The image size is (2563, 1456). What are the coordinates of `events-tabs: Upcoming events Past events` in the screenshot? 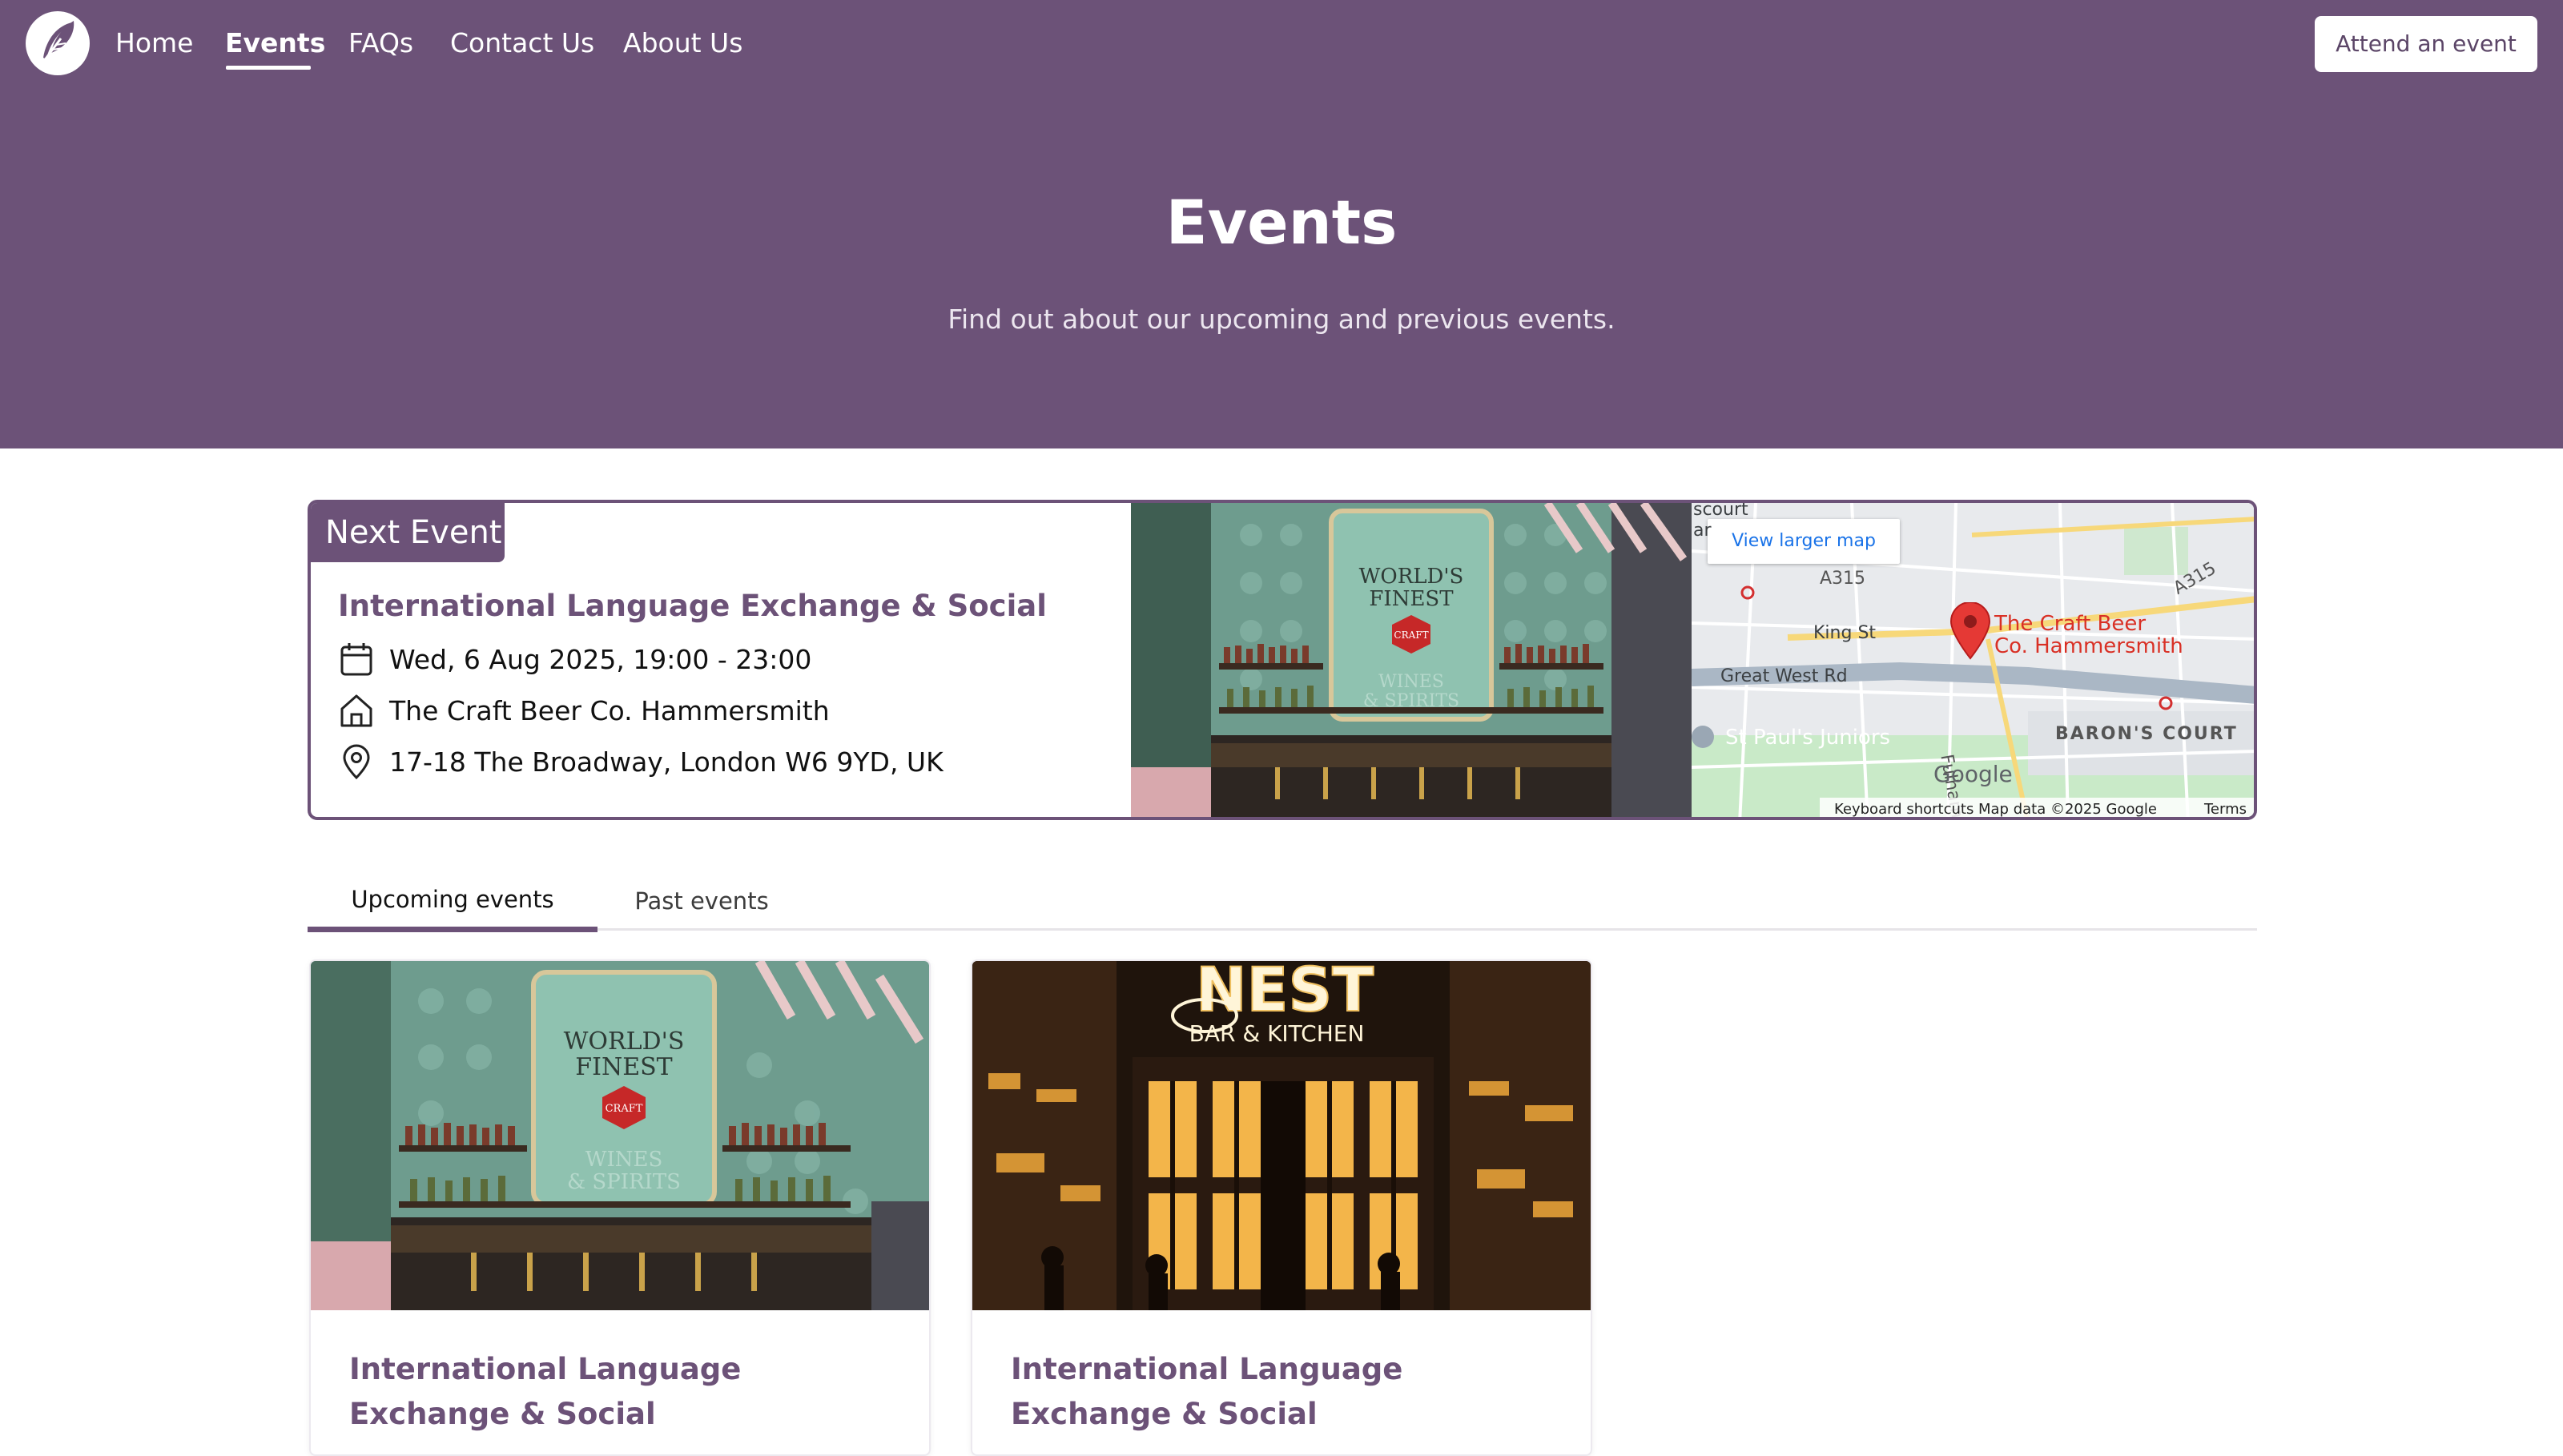 It's located at (1282, 898).